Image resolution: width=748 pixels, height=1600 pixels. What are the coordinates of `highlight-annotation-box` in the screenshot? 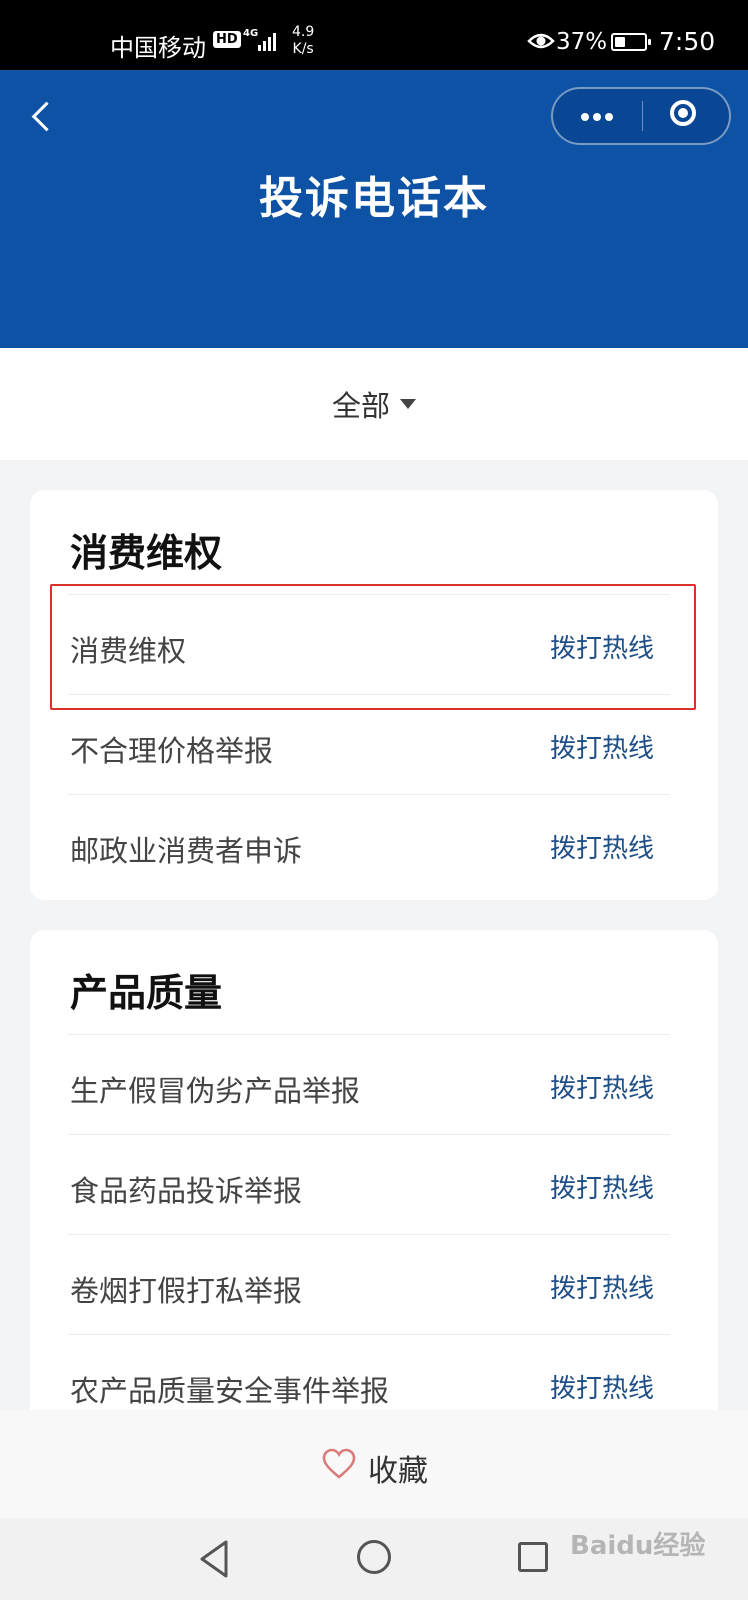 It's located at (373, 647).